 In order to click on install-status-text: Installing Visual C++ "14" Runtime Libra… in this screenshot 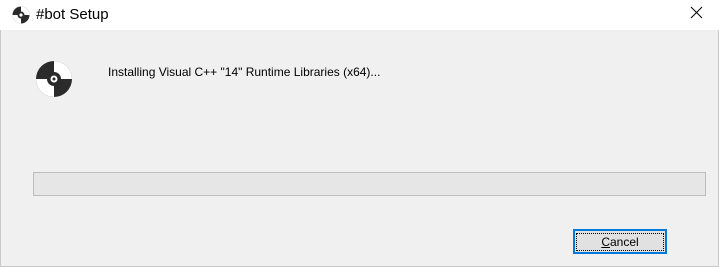, I will do `click(244, 72)`.